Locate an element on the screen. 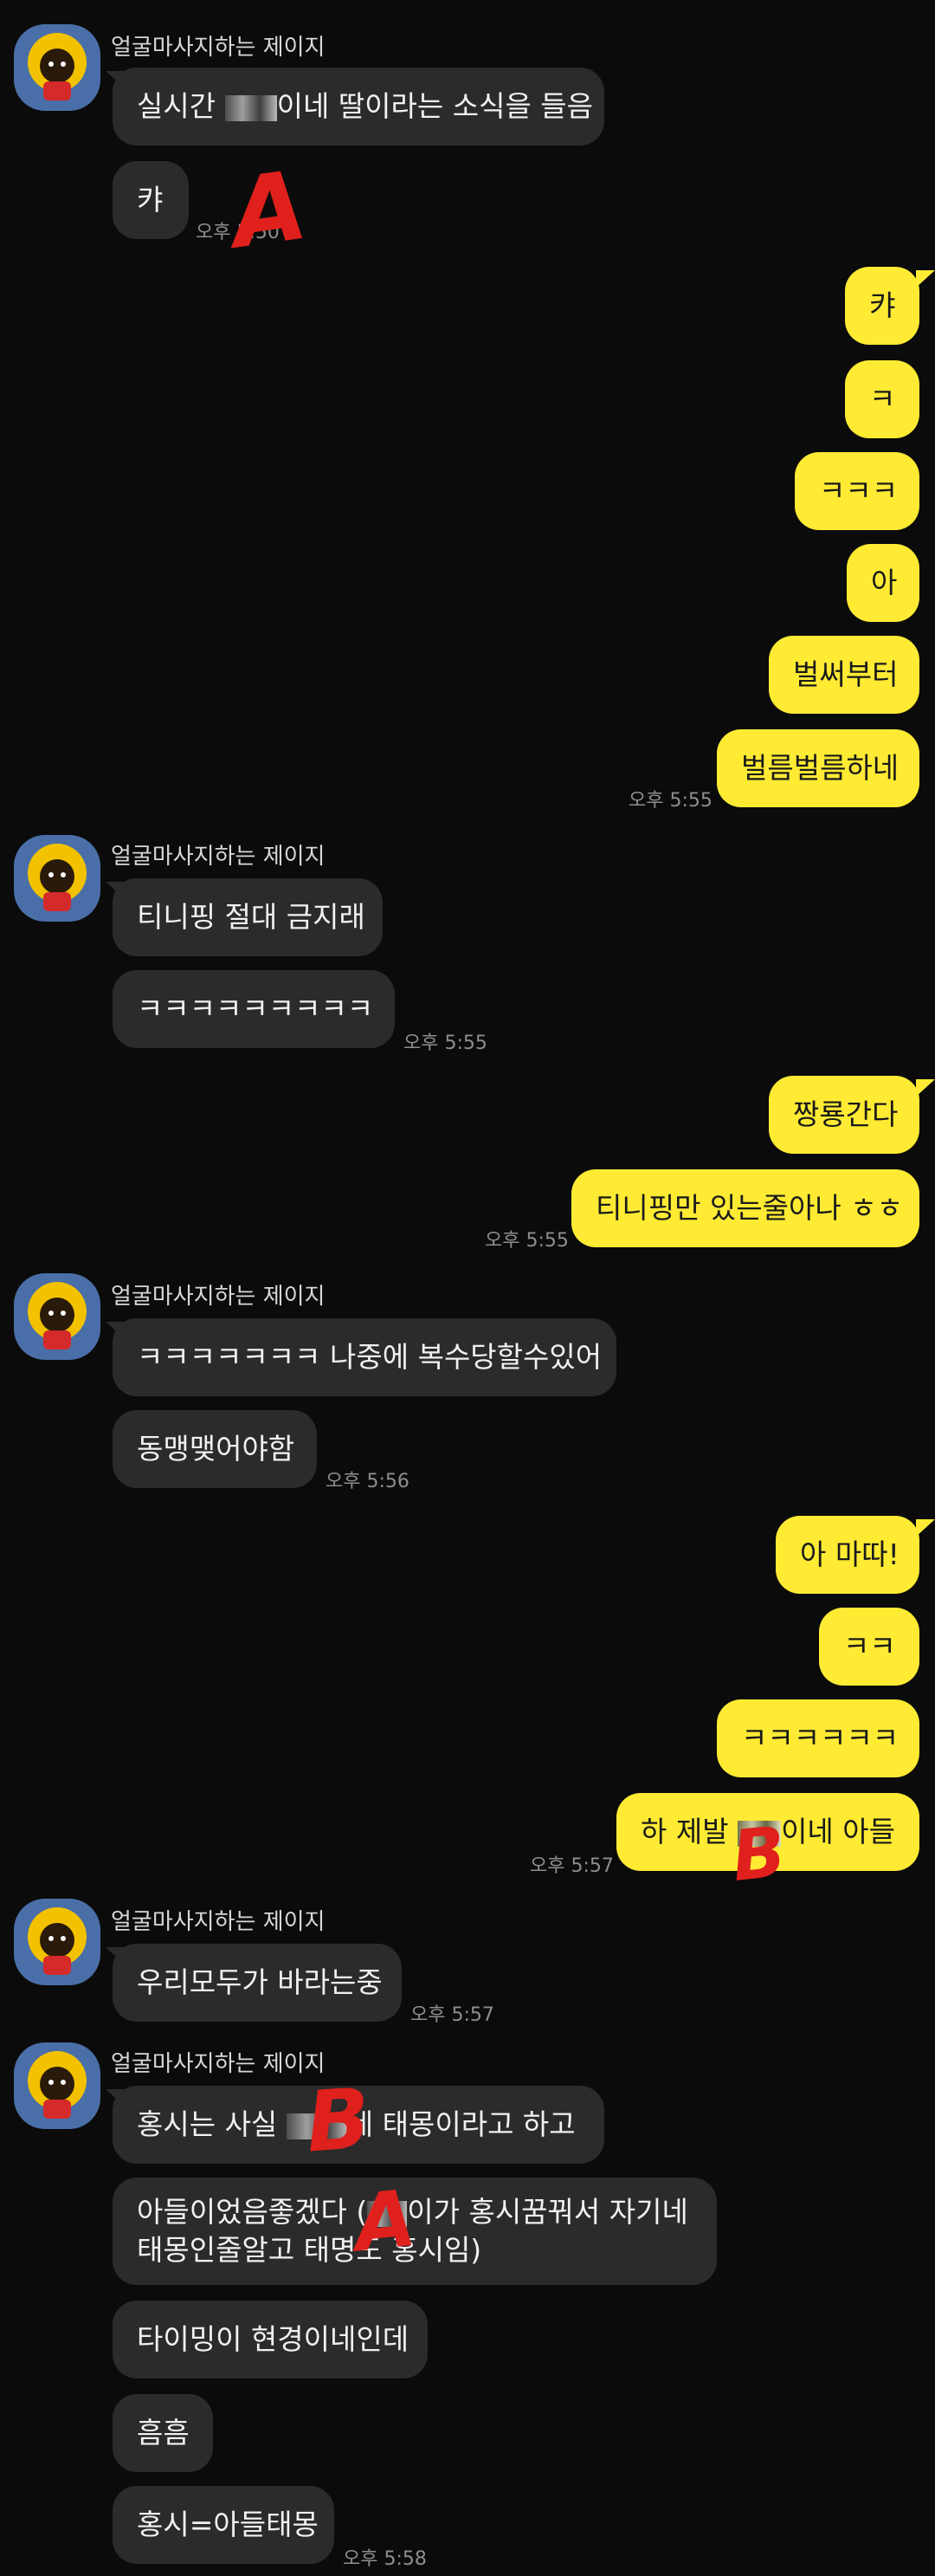 The width and height of the screenshot is (935, 2576). message-time: 오후 5:56 is located at coordinates (367, 1481).